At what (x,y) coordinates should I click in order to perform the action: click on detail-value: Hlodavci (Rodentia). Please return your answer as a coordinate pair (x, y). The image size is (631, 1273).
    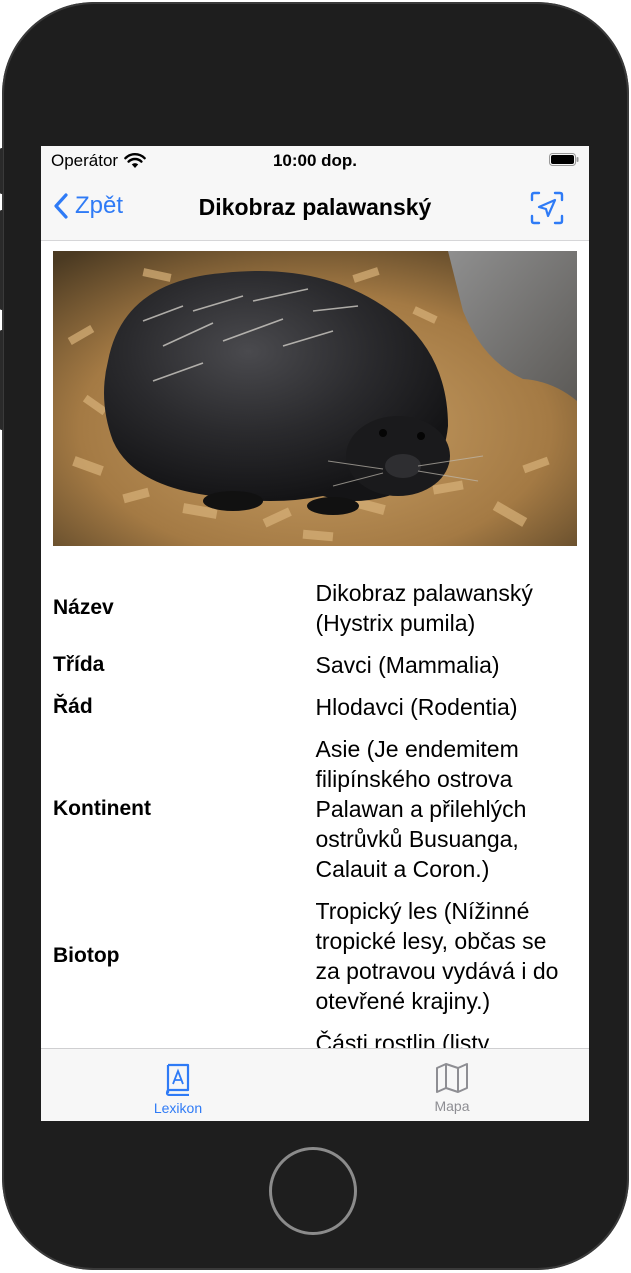
    Looking at the image, I should click on (416, 707).